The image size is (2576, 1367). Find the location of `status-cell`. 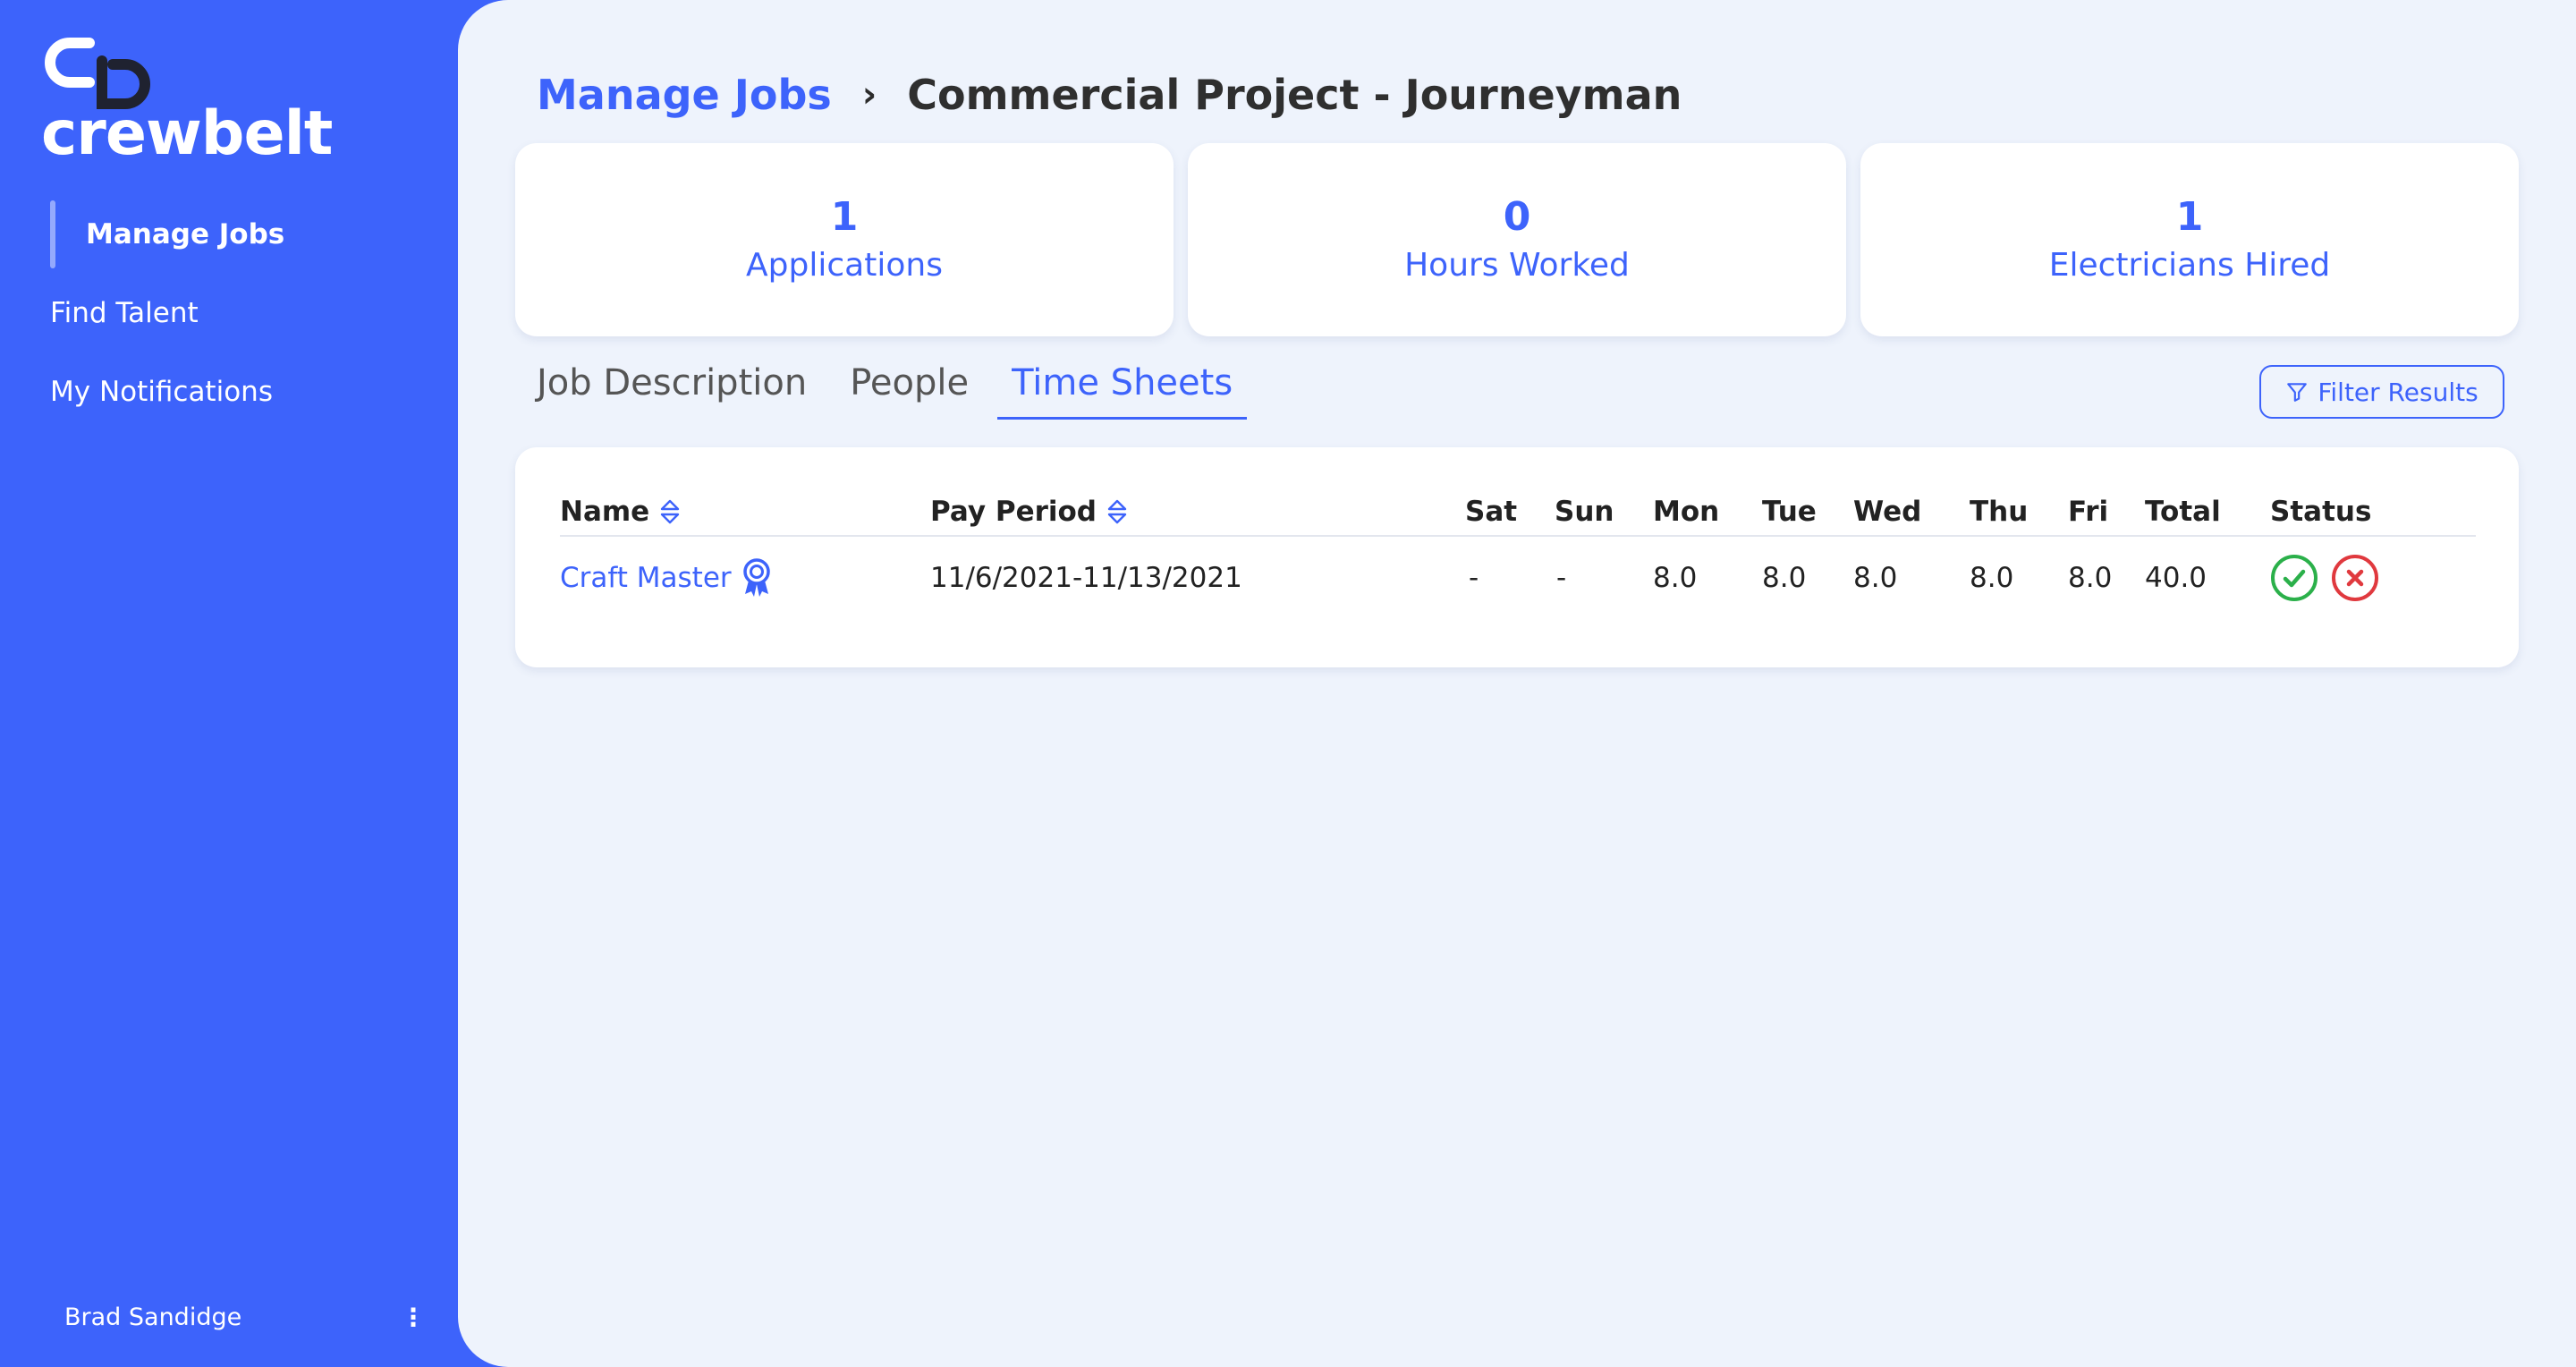

status-cell is located at coordinates (2331, 578).